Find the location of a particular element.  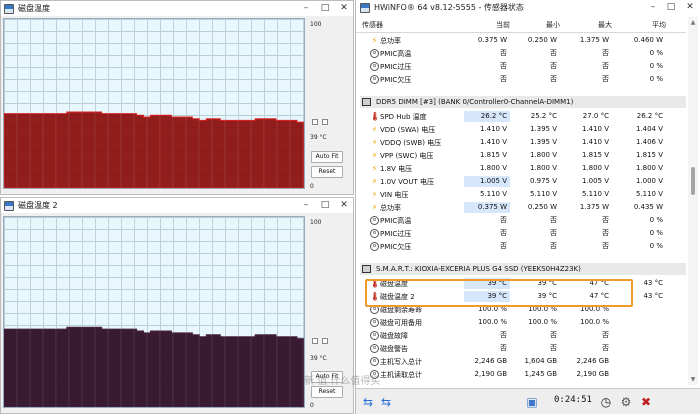

sensor-row: o 磁盘故障 否 否 否 is located at coordinates (521, 335).